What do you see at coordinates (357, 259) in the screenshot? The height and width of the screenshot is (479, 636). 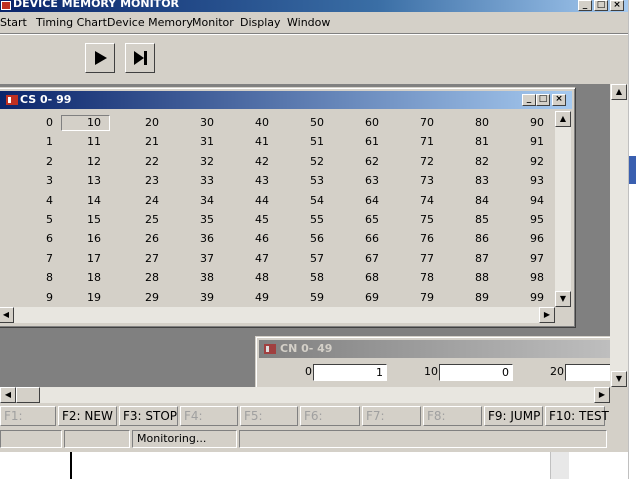 I see `cs-cell: 67` at bounding box center [357, 259].